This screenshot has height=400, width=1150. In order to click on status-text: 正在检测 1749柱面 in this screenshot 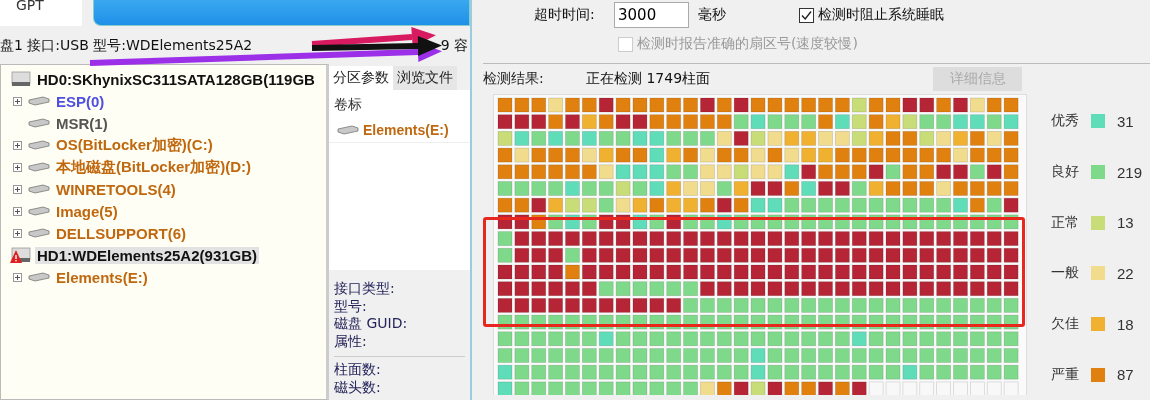, I will do `click(649, 79)`.